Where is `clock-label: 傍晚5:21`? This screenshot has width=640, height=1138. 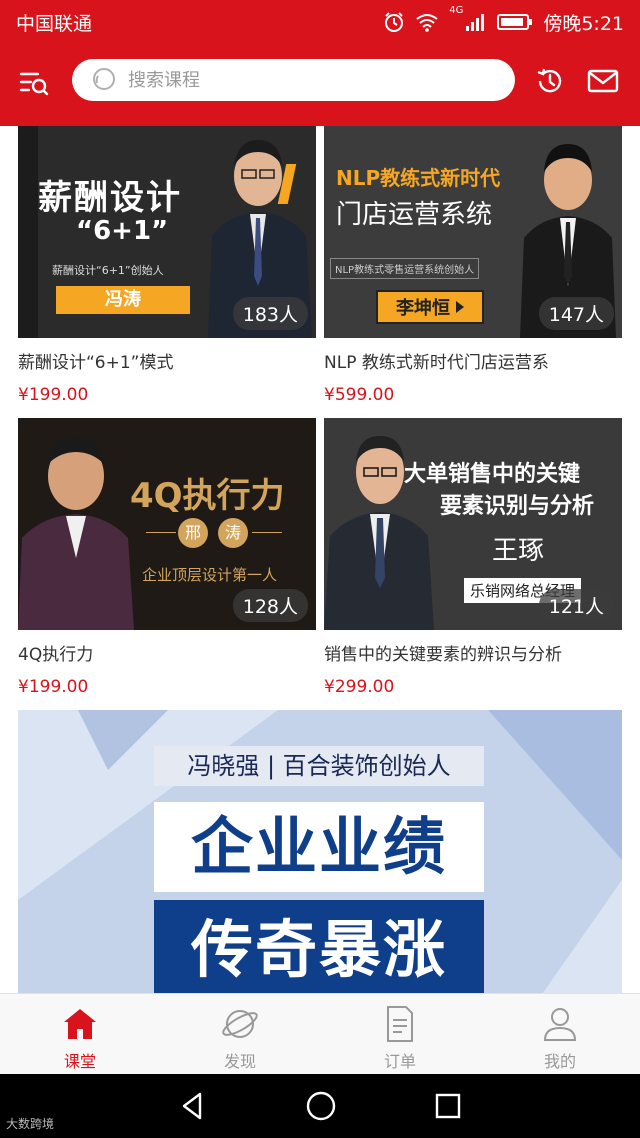
clock-label: 傍晚5:21 is located at coordinates (583, 23).